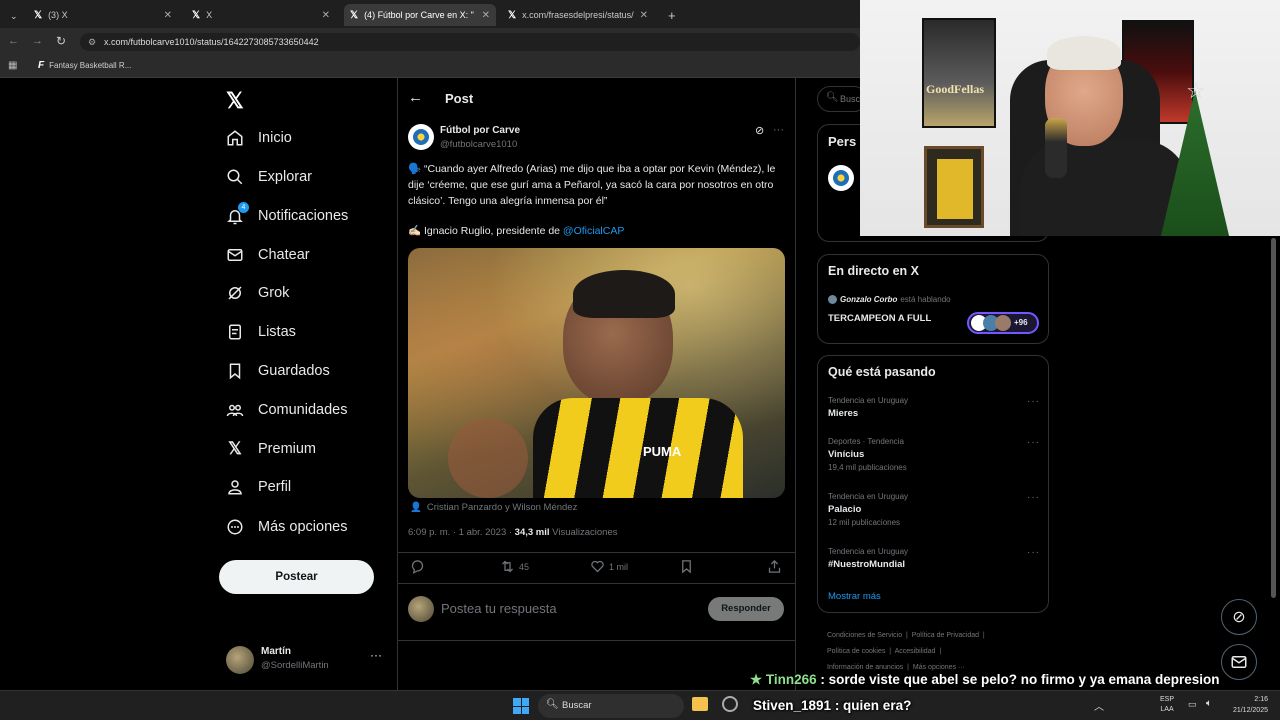  I want to click on sidebar-item-guardados: Guardados, so click(278, 371).